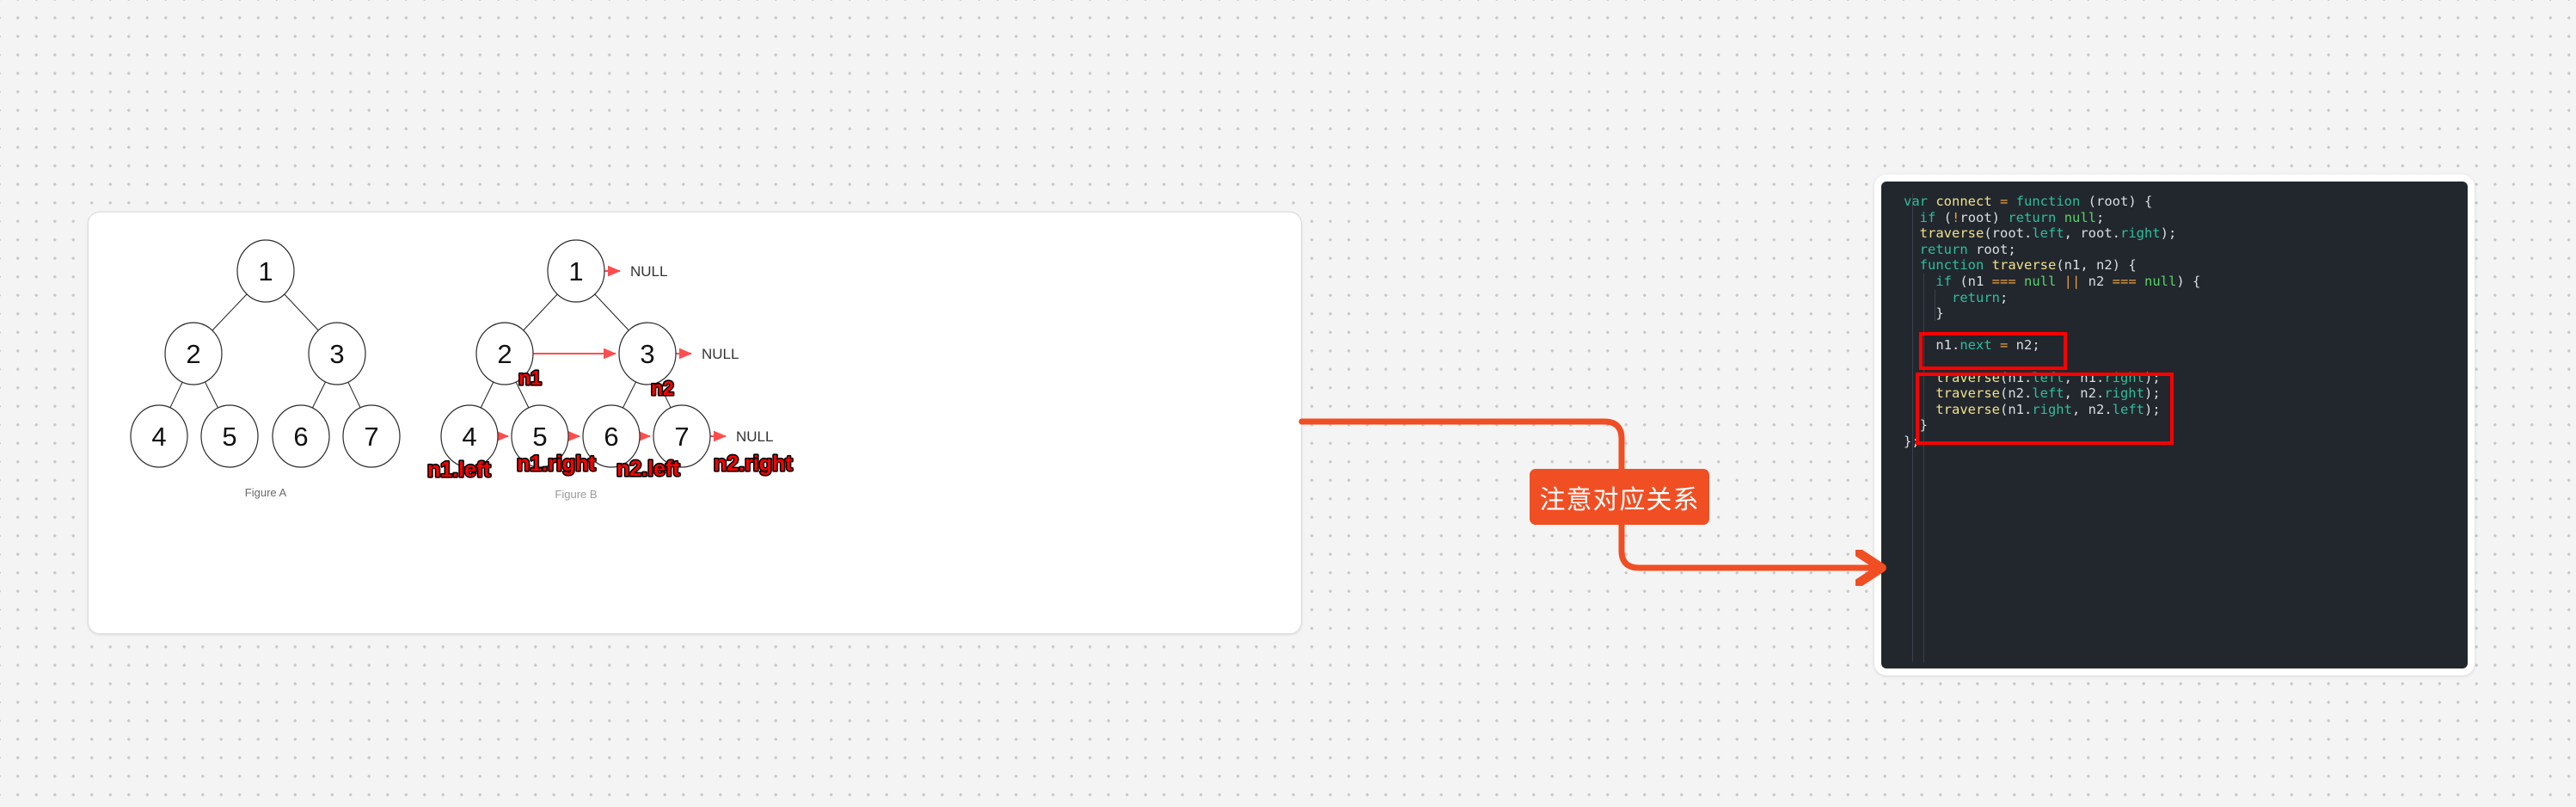 This screenshot has width=2576, height=807. I want to click on code-token: (root., so click(2008, 233).